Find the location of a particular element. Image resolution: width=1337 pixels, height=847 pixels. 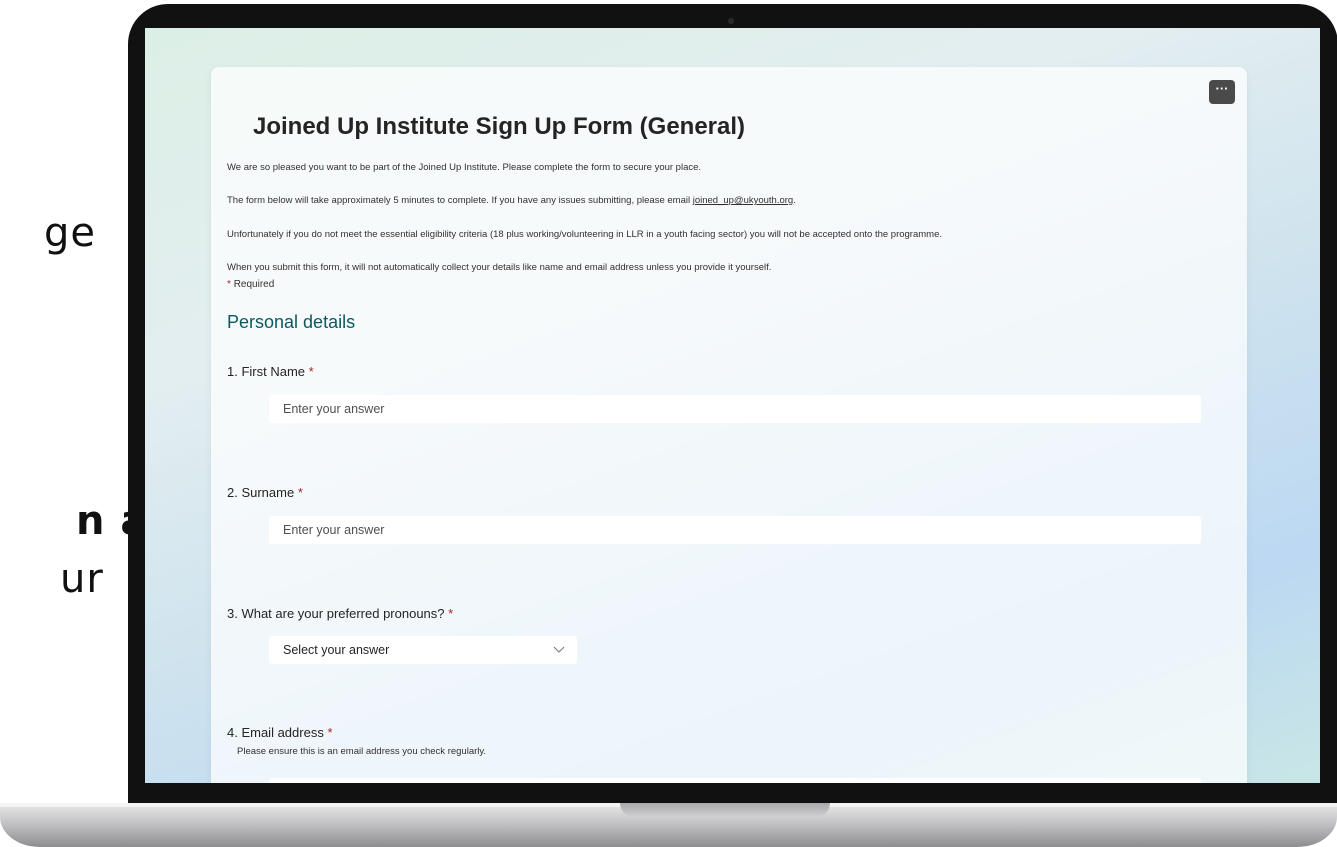

chevron-down-icon is located at coordinates (559, 655).